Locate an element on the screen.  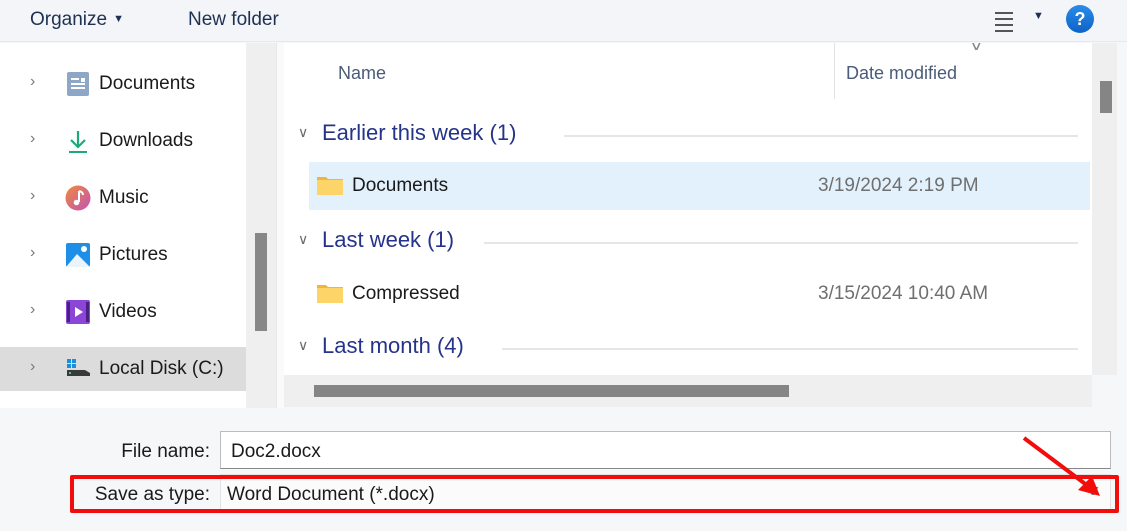
file-row: Compressed 3/15/2024 10:40 AM is located at coordinates (699, 294).